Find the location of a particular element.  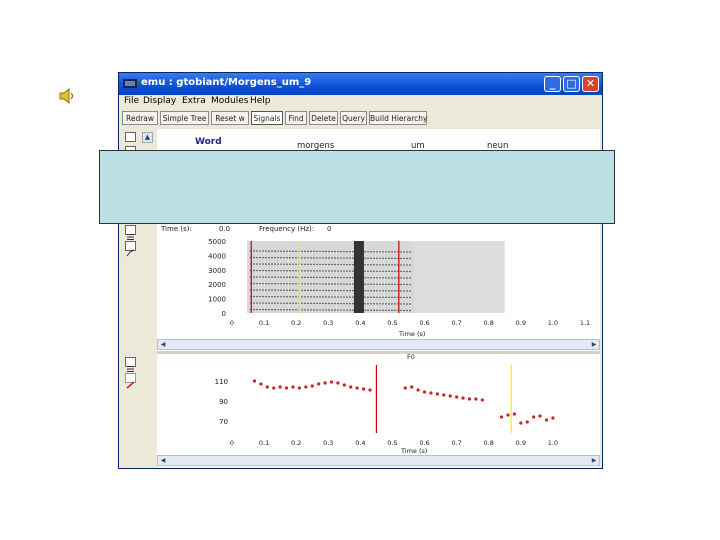

menu-display: Display is located at coordinates (159, 101).